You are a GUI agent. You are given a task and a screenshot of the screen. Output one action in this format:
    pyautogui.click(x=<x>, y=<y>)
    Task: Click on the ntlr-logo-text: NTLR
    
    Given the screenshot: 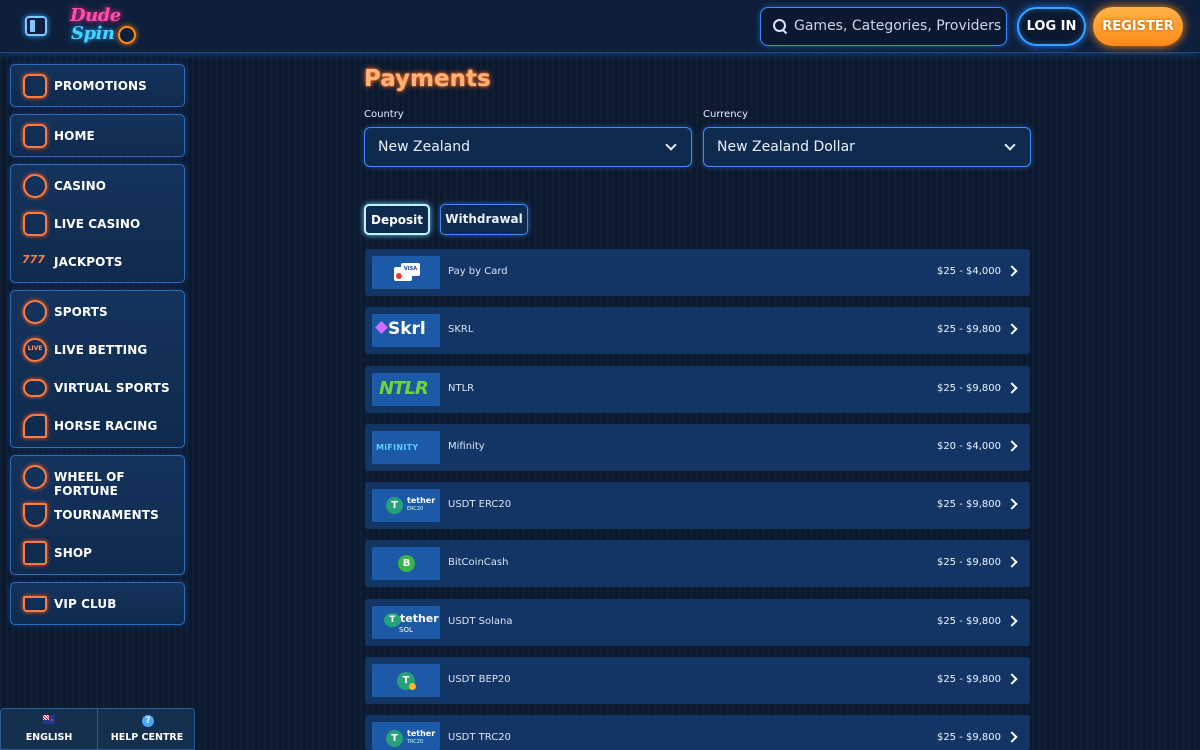 What is the action you would take?
    pyautogui.click(x=404, y=388)
    